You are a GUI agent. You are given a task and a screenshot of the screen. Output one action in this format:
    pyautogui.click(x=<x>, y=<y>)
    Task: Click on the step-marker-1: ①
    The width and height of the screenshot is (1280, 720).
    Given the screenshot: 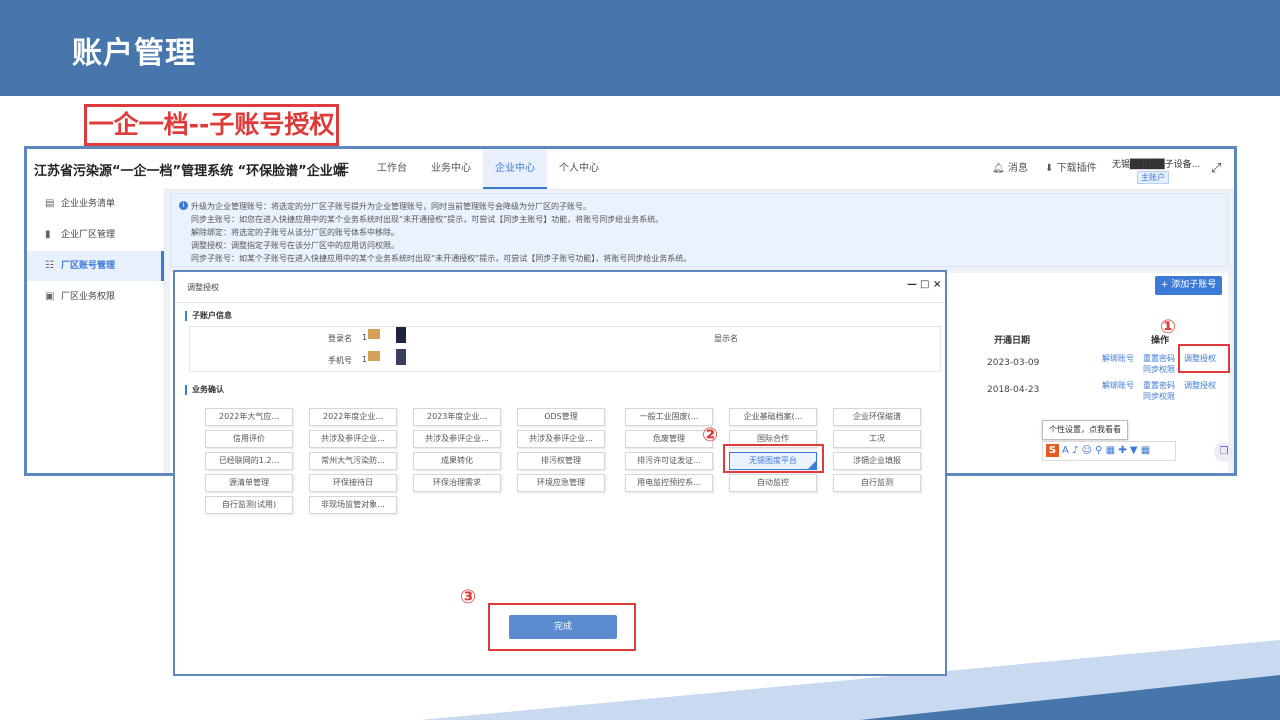 What is the action you would take?
    pyautogui.click(x=1168, y=327)
    